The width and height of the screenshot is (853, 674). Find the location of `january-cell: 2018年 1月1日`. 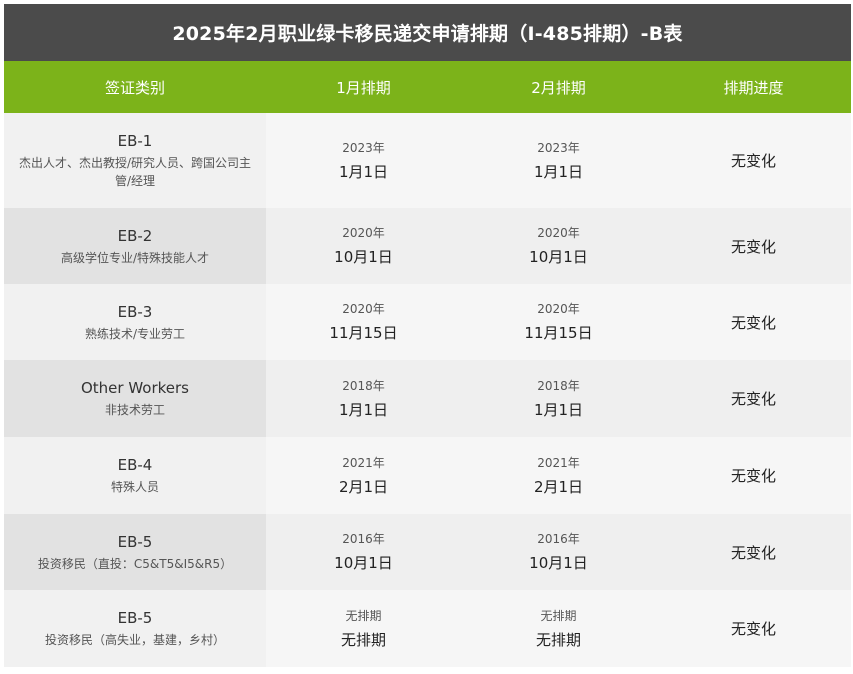

january-cell: 2018年 1月1日 is located at coordinates (363, 398).